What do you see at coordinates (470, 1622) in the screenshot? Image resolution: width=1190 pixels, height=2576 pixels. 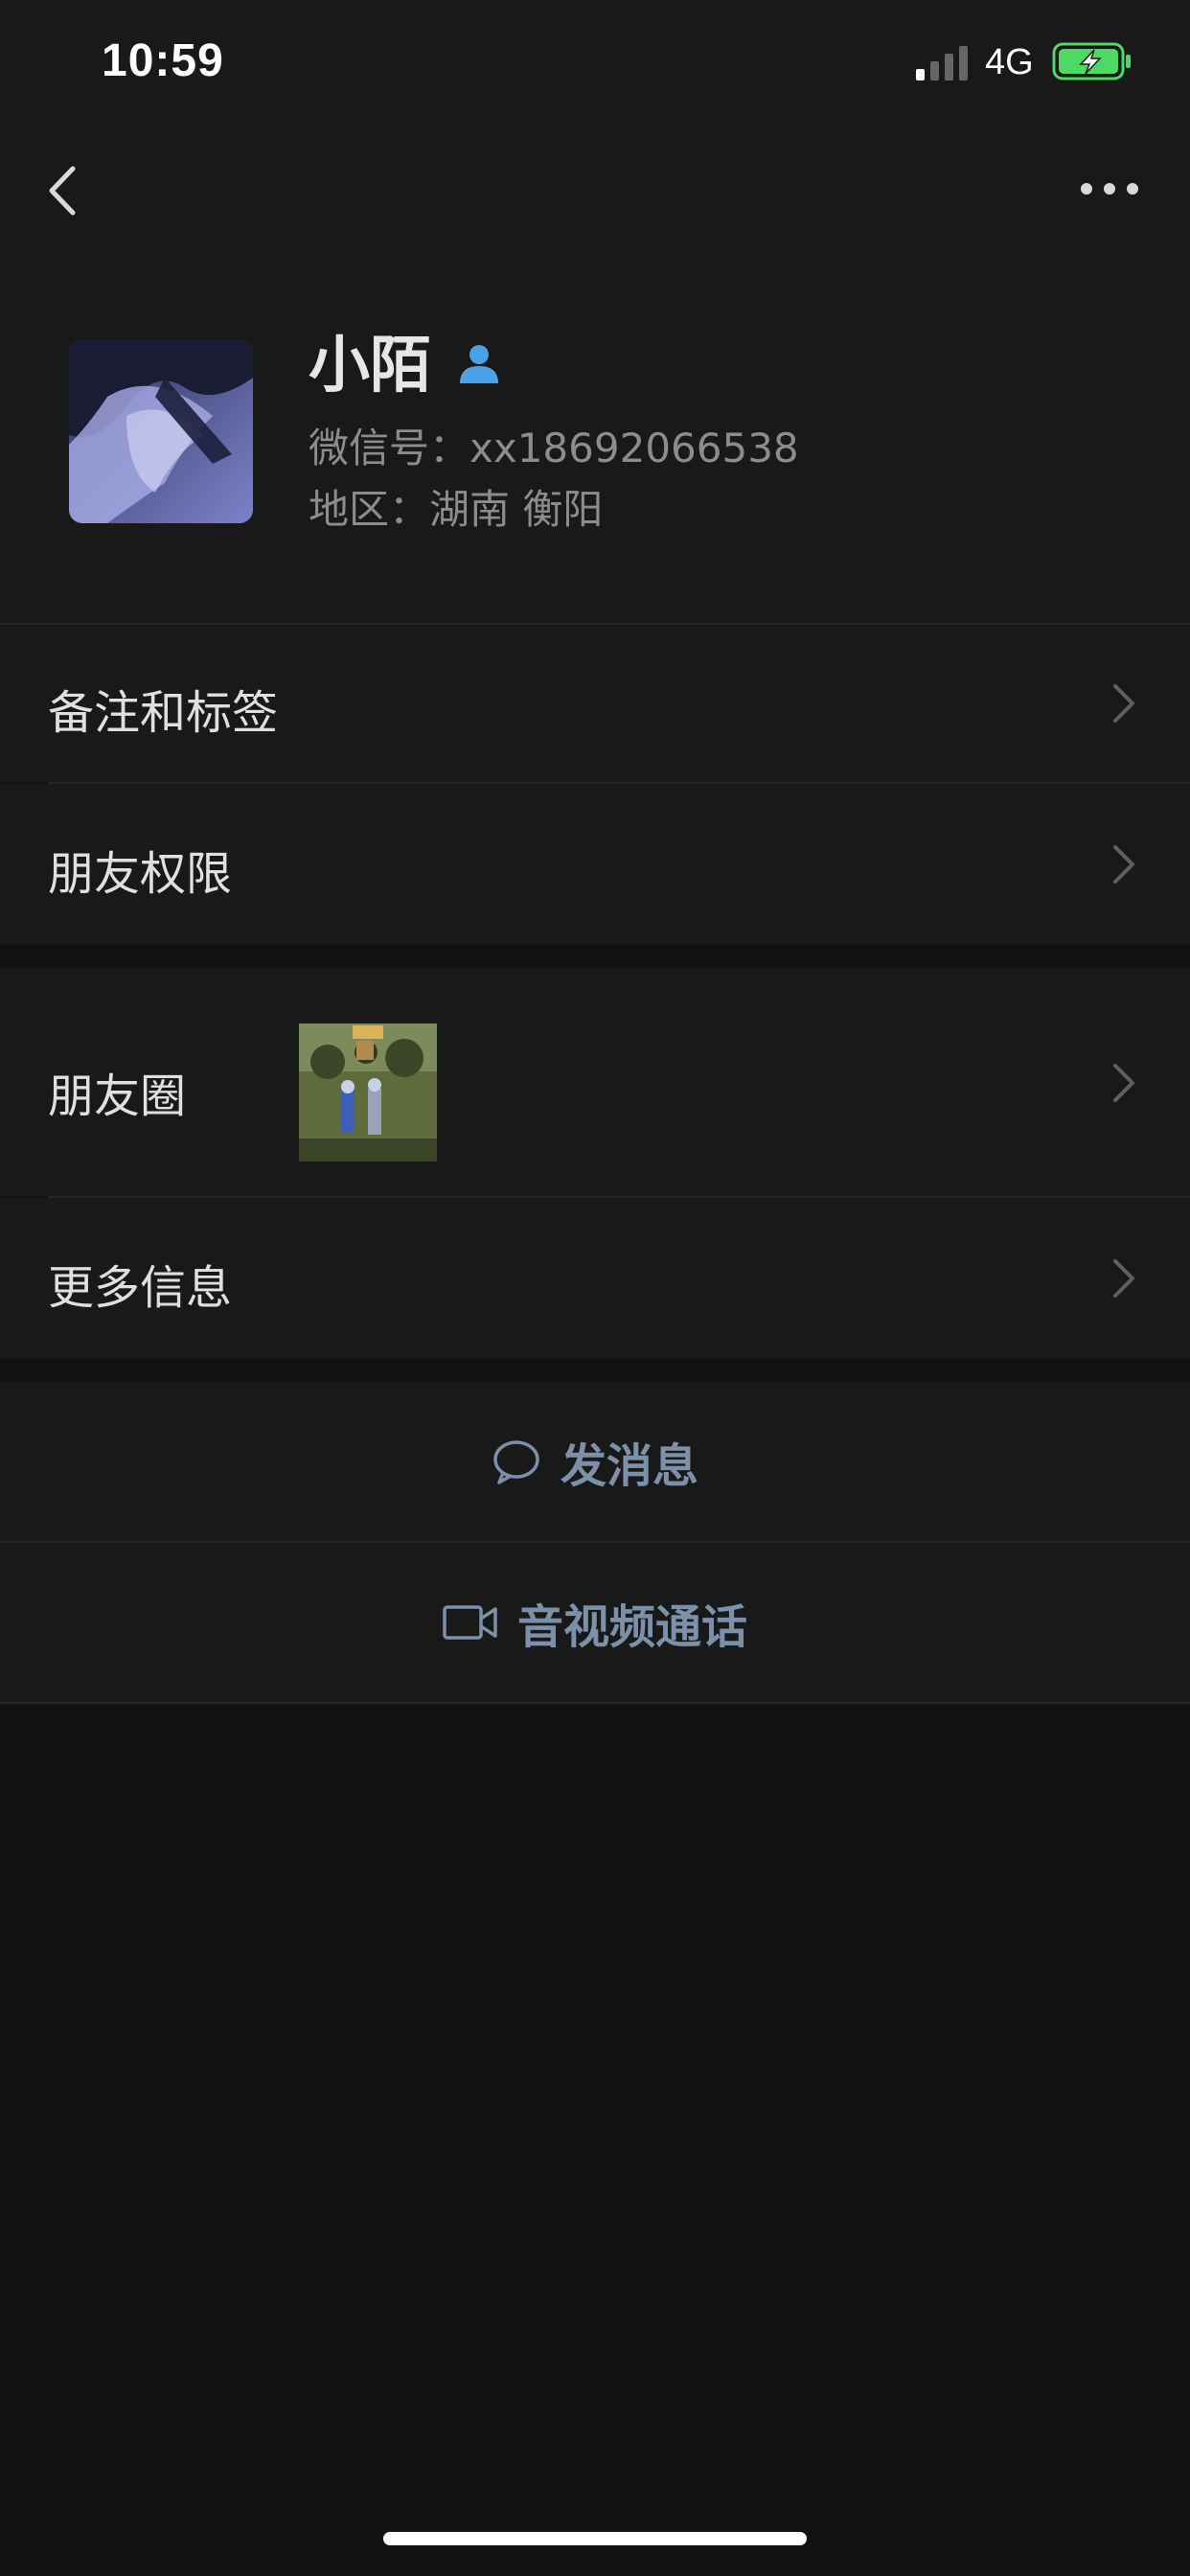 I see `video-camera-icon` at bounding box center [470, 1622].